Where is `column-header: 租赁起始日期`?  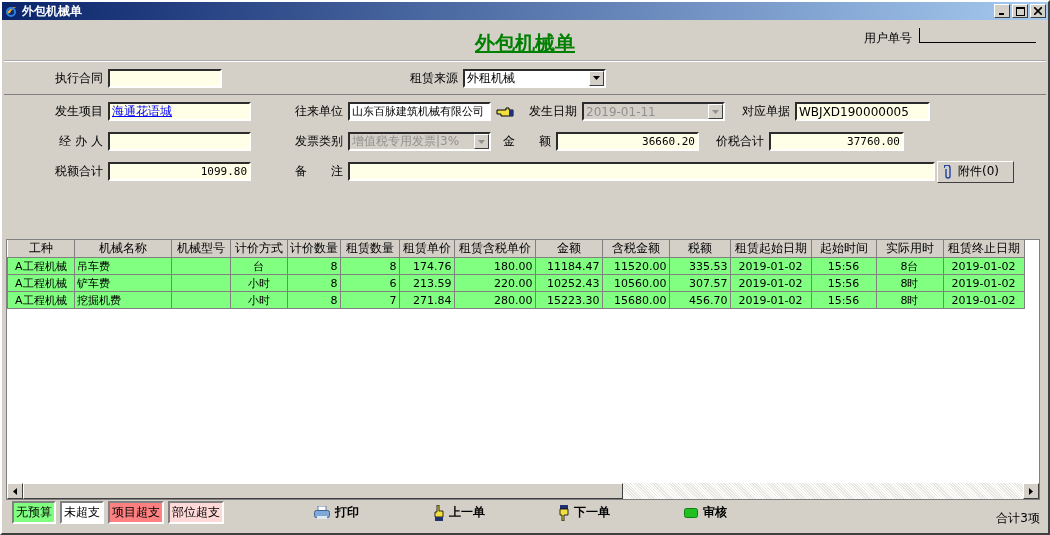 column-header: 租赁起始日期 is located at coordinates (770, 249).